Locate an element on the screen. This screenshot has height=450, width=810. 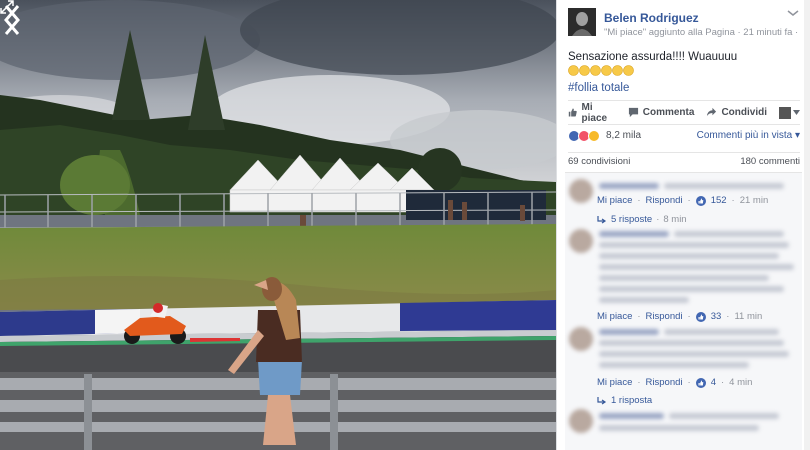
hashtag-link: #follia totale is located at coordinates (598, 88).